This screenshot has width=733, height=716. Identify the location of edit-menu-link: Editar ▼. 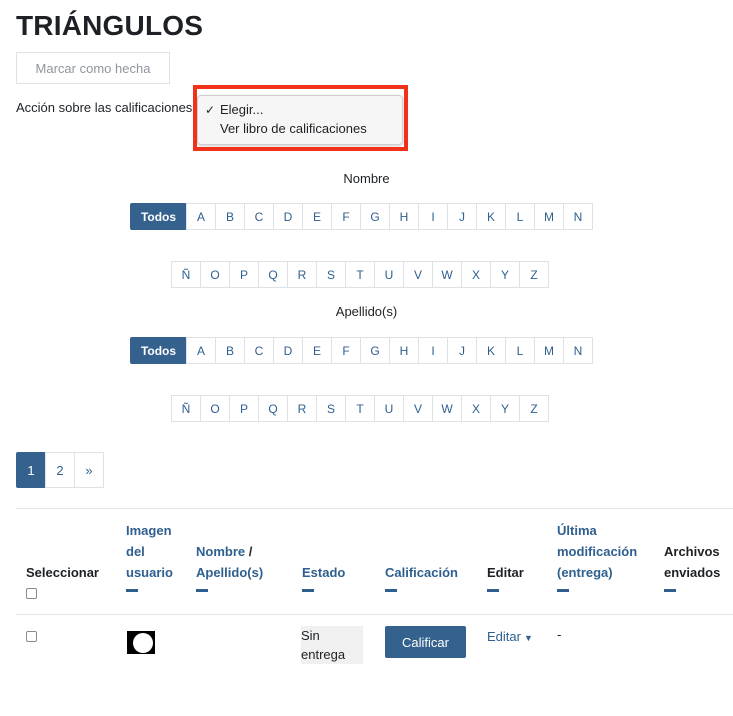
(510, 636).